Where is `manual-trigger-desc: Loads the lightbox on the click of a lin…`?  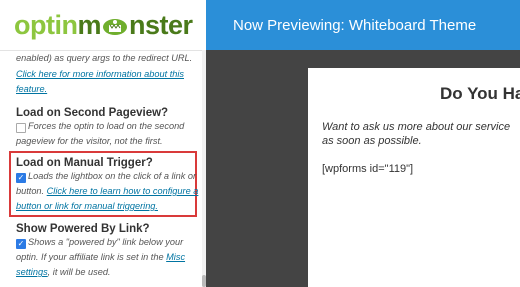 manual-trigger-desc: Loads the lightbox on the click of a lin… is located at coordinates (112, 176).